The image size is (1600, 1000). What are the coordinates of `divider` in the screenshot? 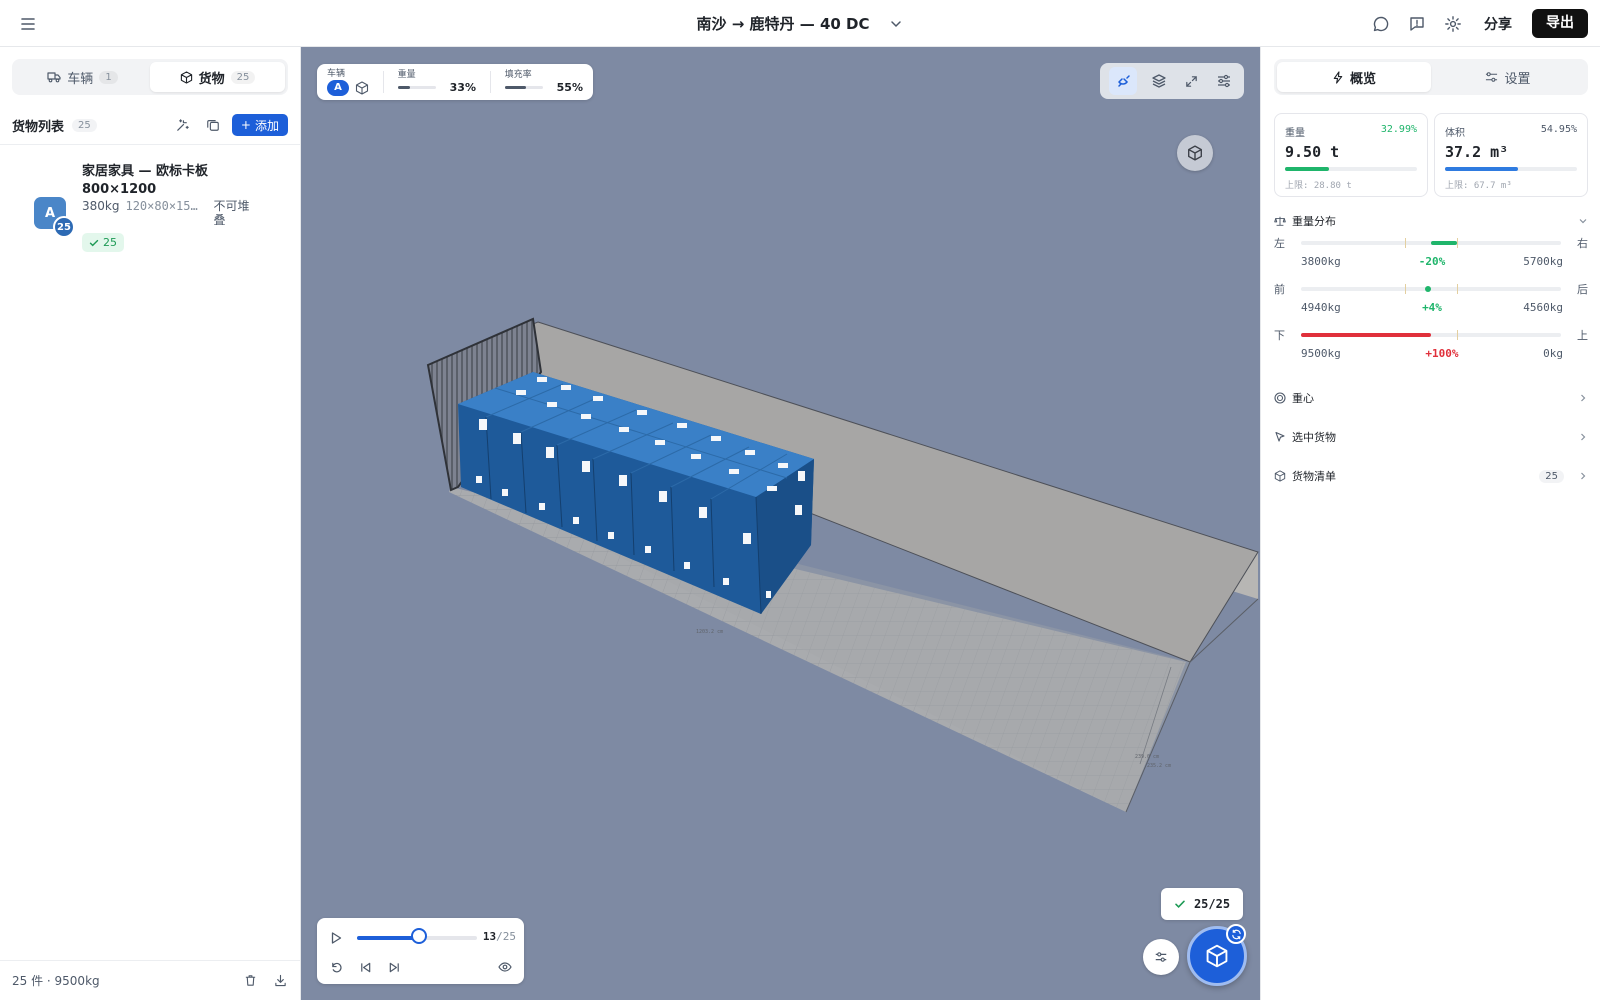 It's located at (150, 144).